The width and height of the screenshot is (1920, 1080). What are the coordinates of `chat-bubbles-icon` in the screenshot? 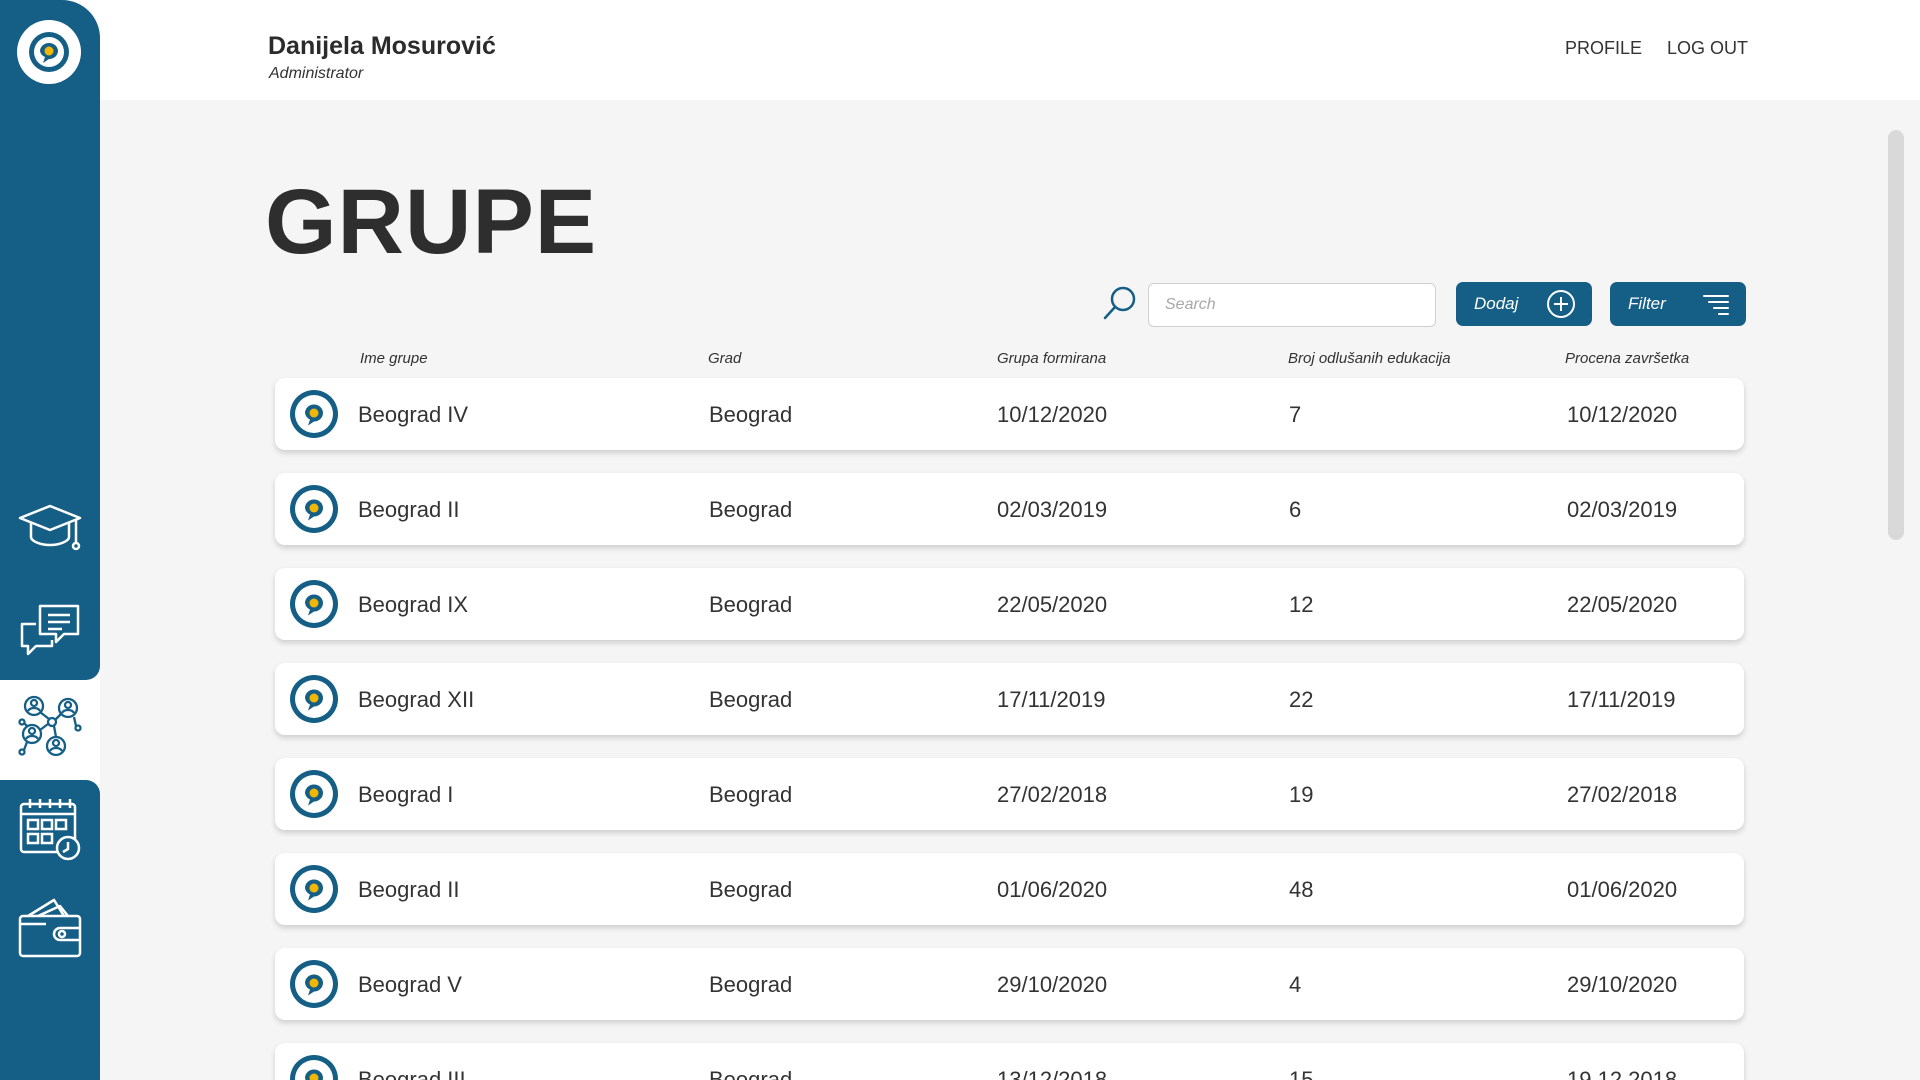 It's located at (50, 630).